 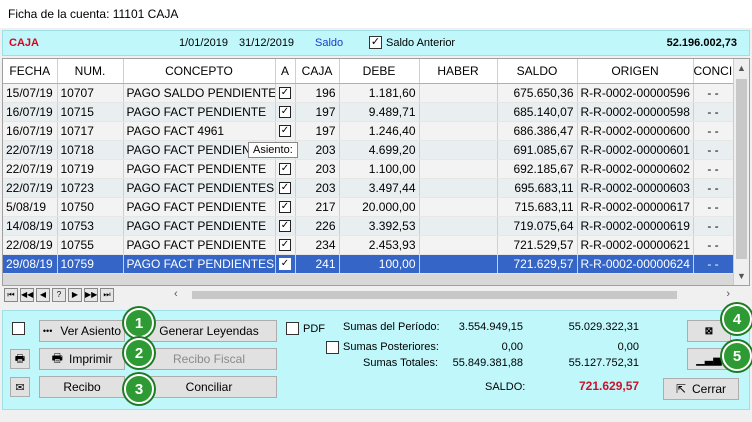 What do you see at coordinates (75, 295) in the screenshot?
I see `nav-next-button: ▶` at bounding box center [75, 295].